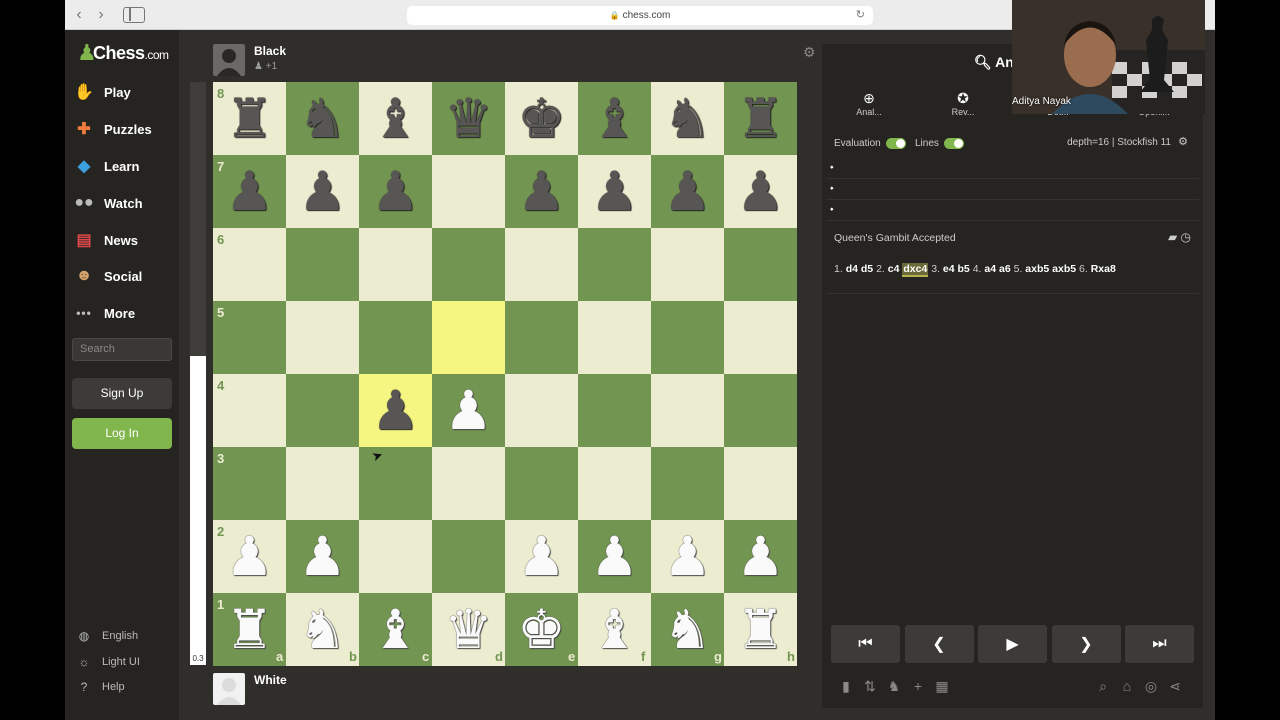 This screenshot has height=720, width=1280. I want to click on square-b3, so click(322, 483).